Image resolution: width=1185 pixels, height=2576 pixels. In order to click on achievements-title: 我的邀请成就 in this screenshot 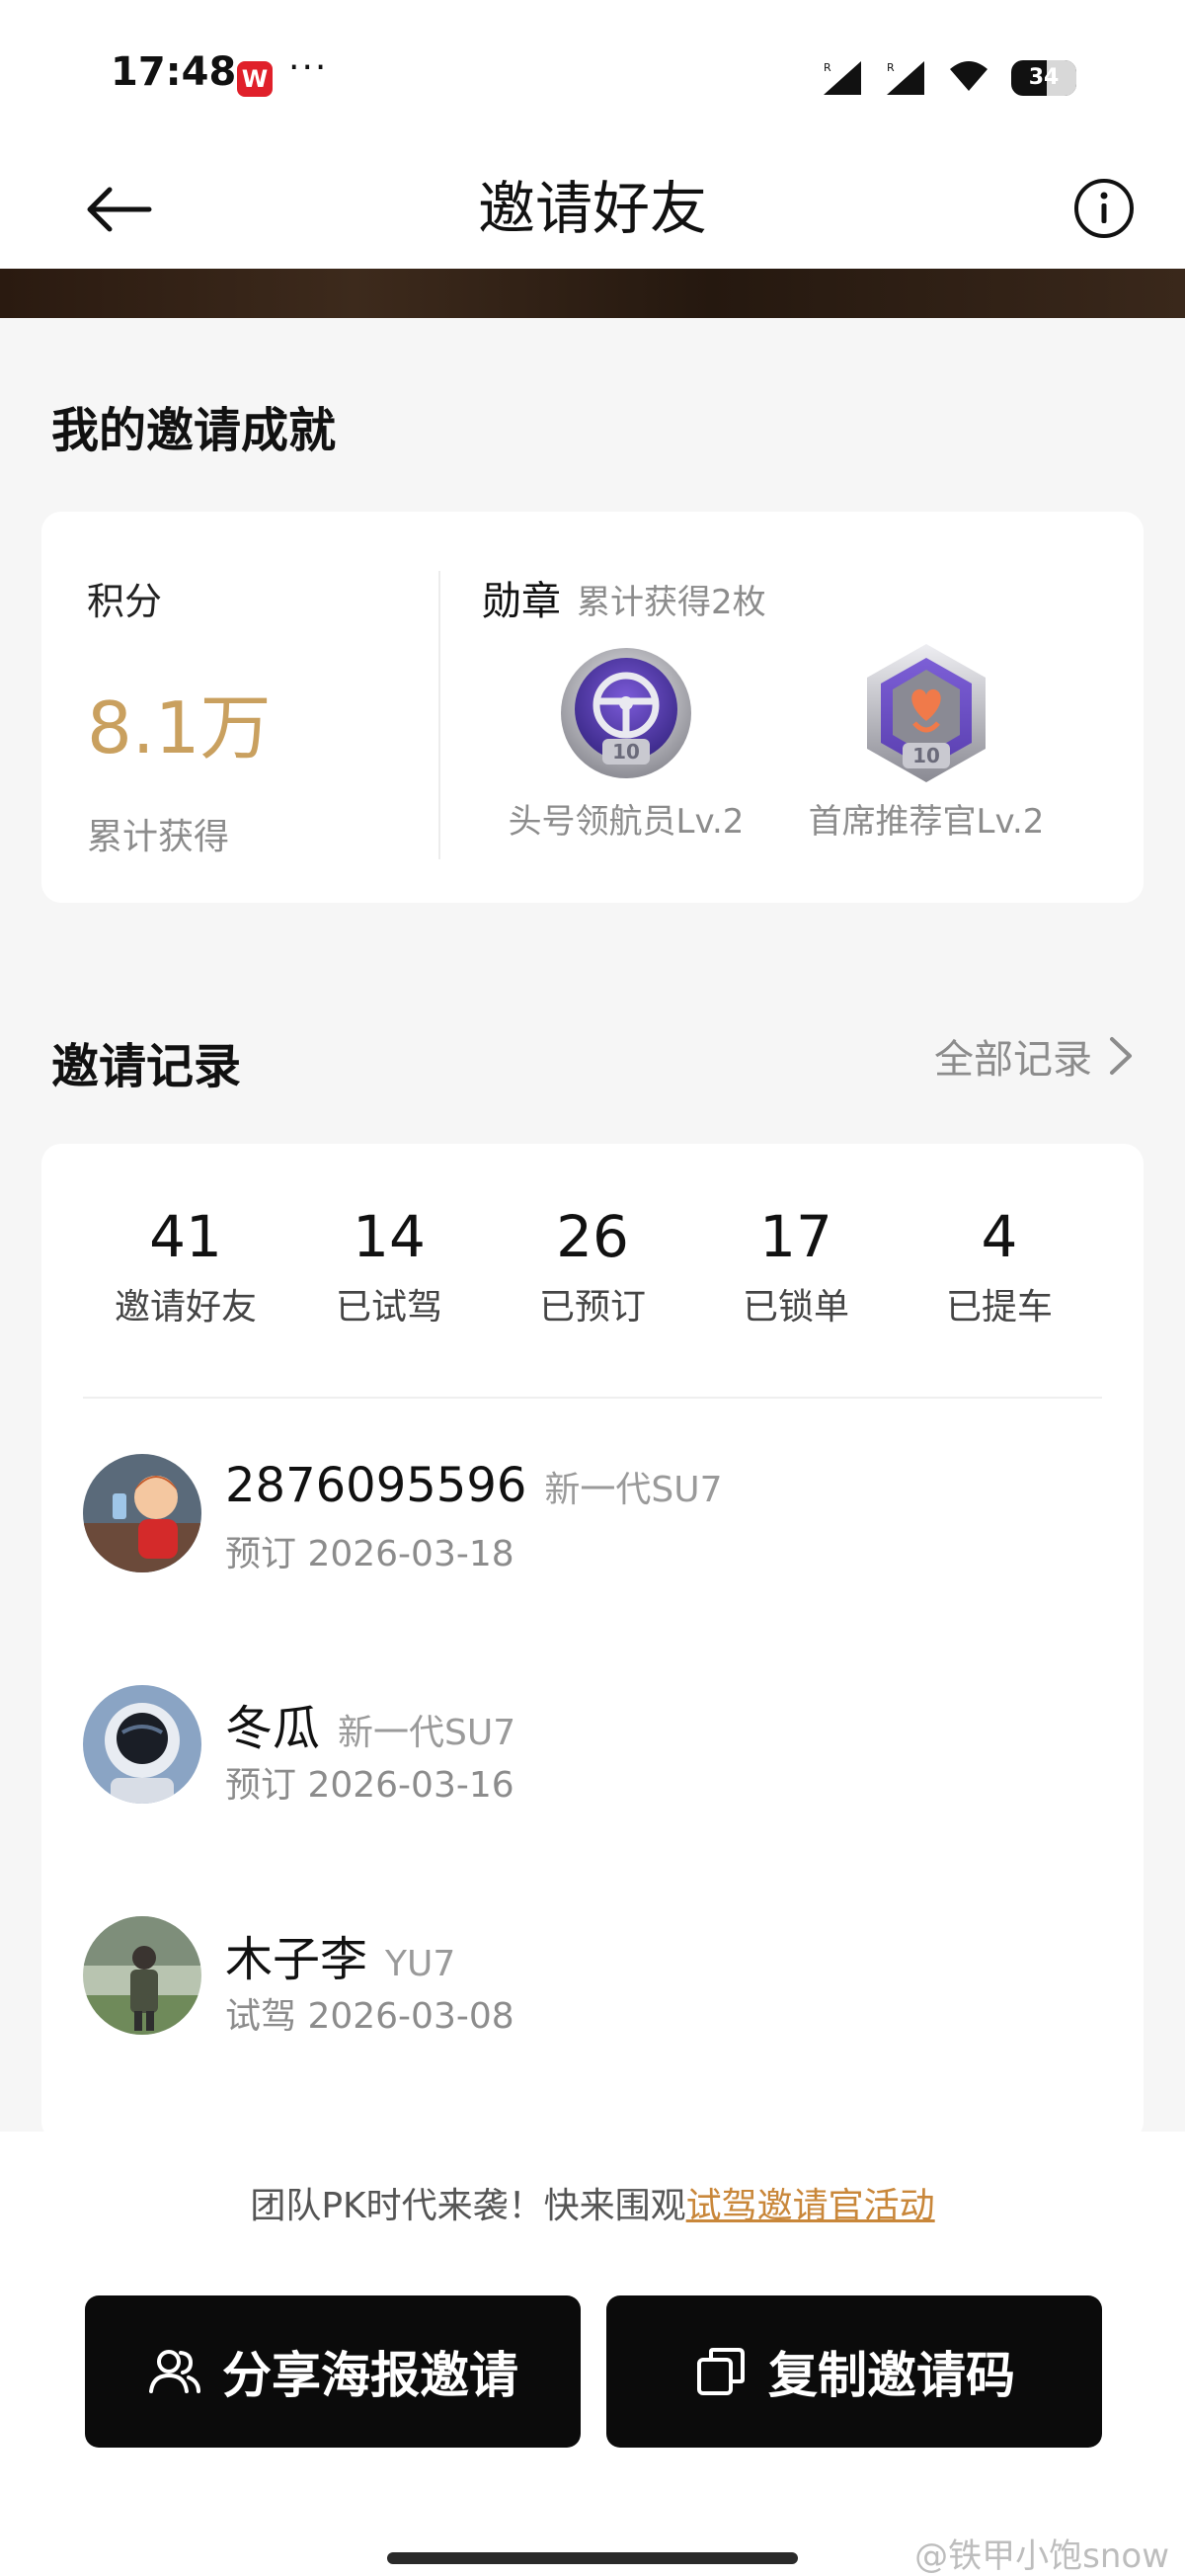, I will do `click(194, 430)`.